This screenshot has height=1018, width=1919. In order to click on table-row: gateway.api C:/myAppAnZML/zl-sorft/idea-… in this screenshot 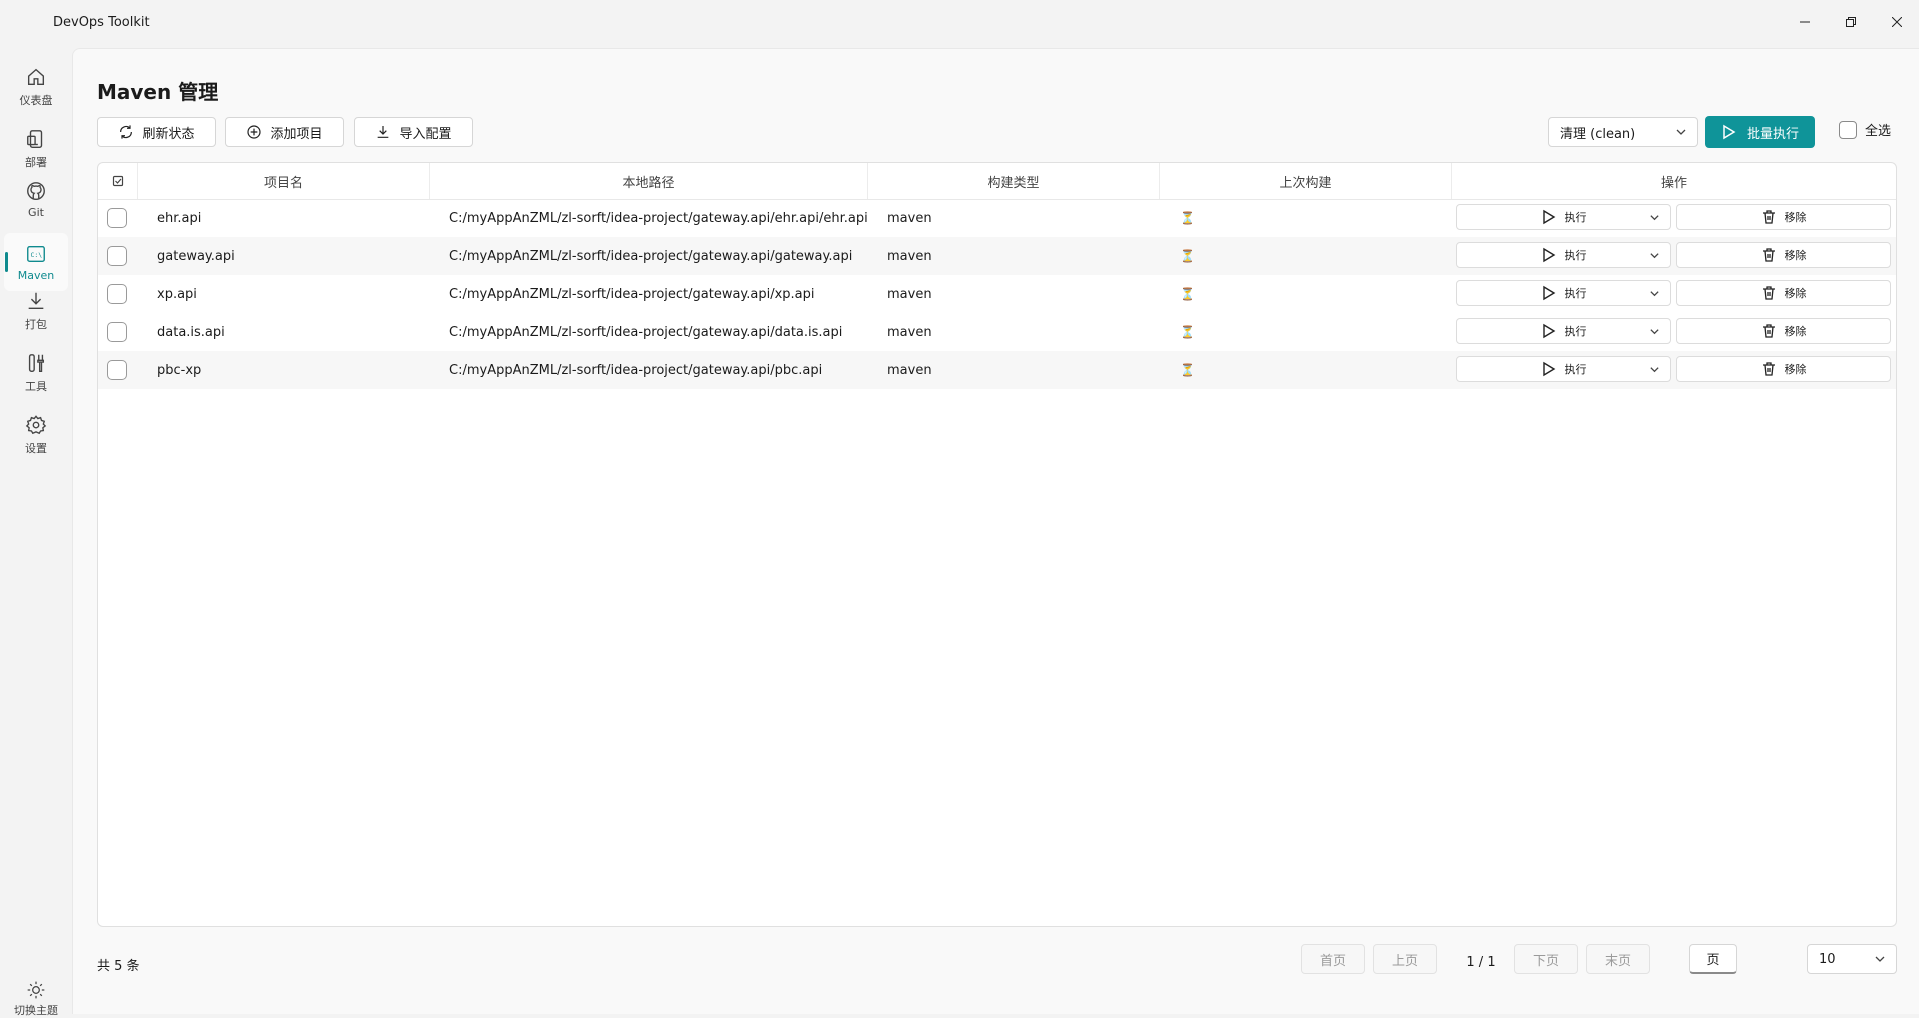, I will do `click(997, 256)`.